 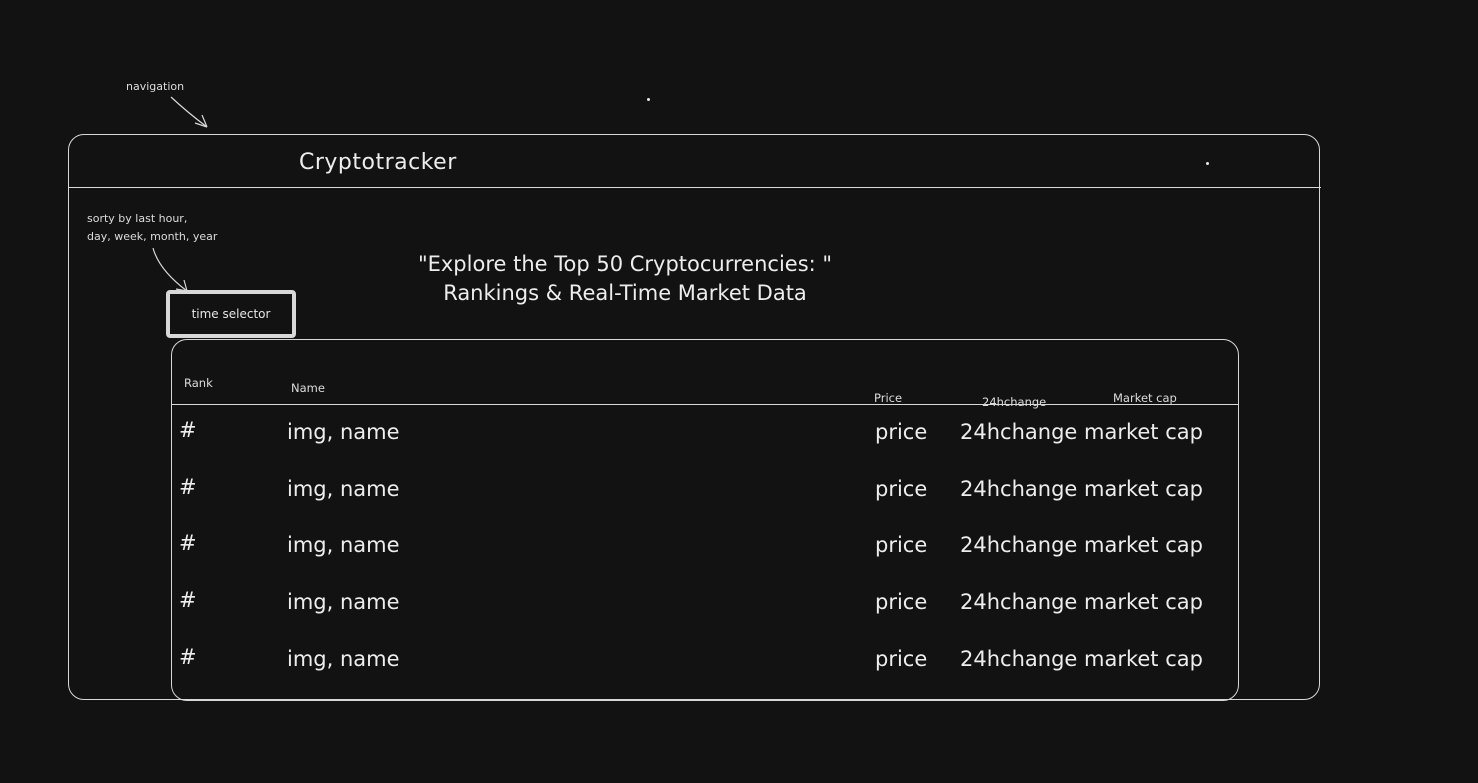 What do you see at coordinates (343, 545) in the screenshot?
I see `row-3-name: img, name` at bounding box center [343, 545].